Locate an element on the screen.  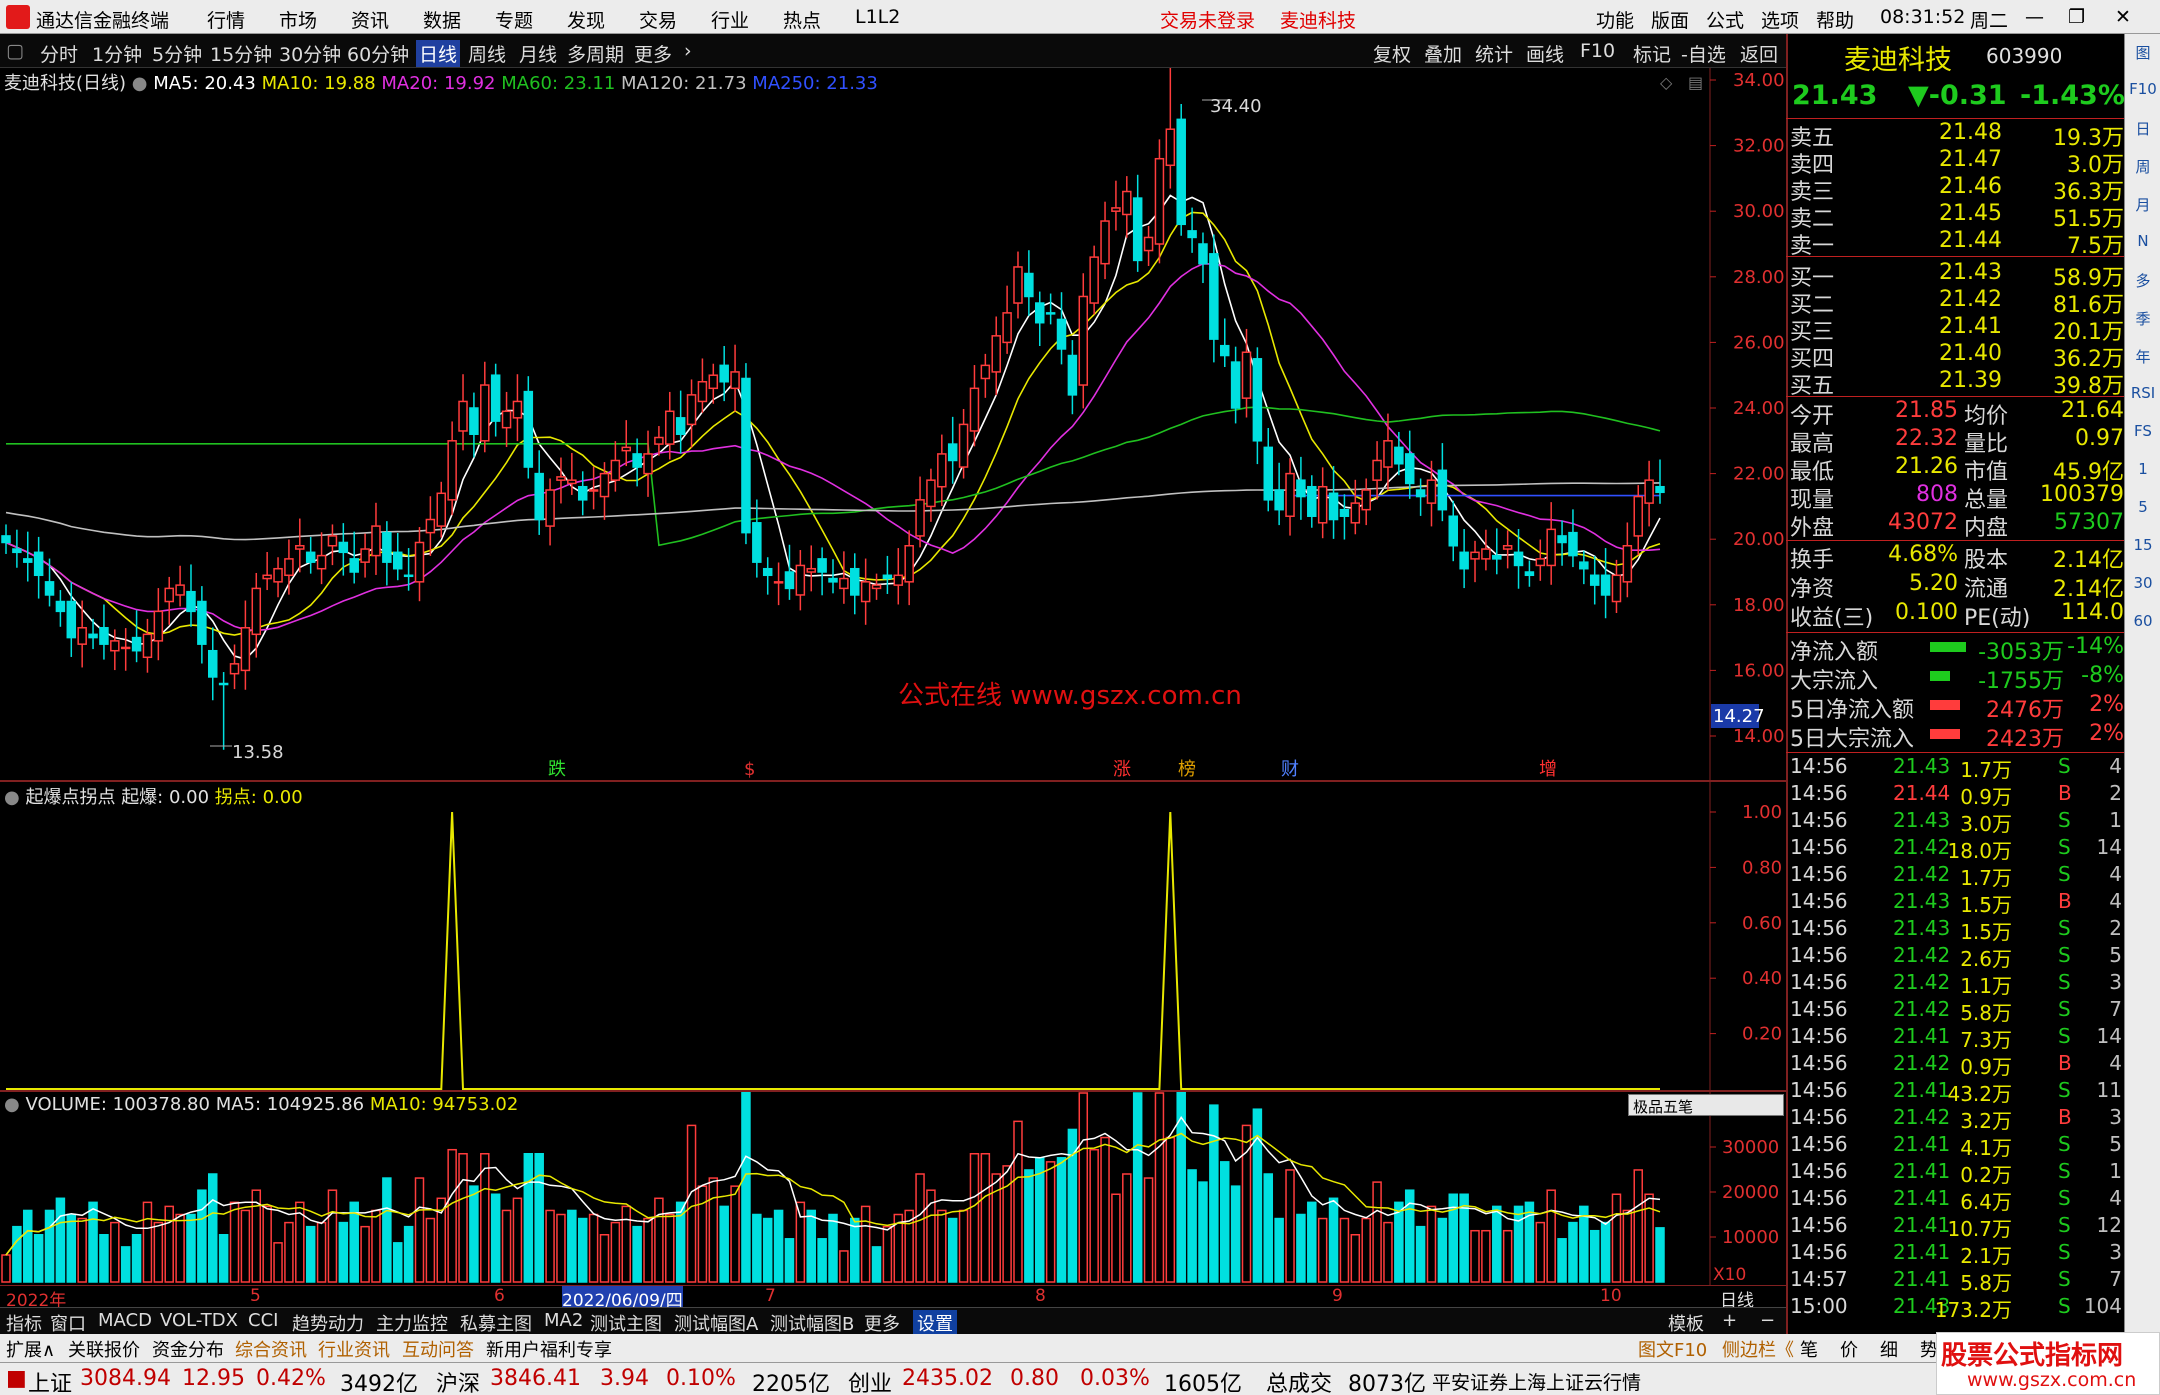
ime-toolbar: 极品五笔 is located at coordinates (1706, 1105).